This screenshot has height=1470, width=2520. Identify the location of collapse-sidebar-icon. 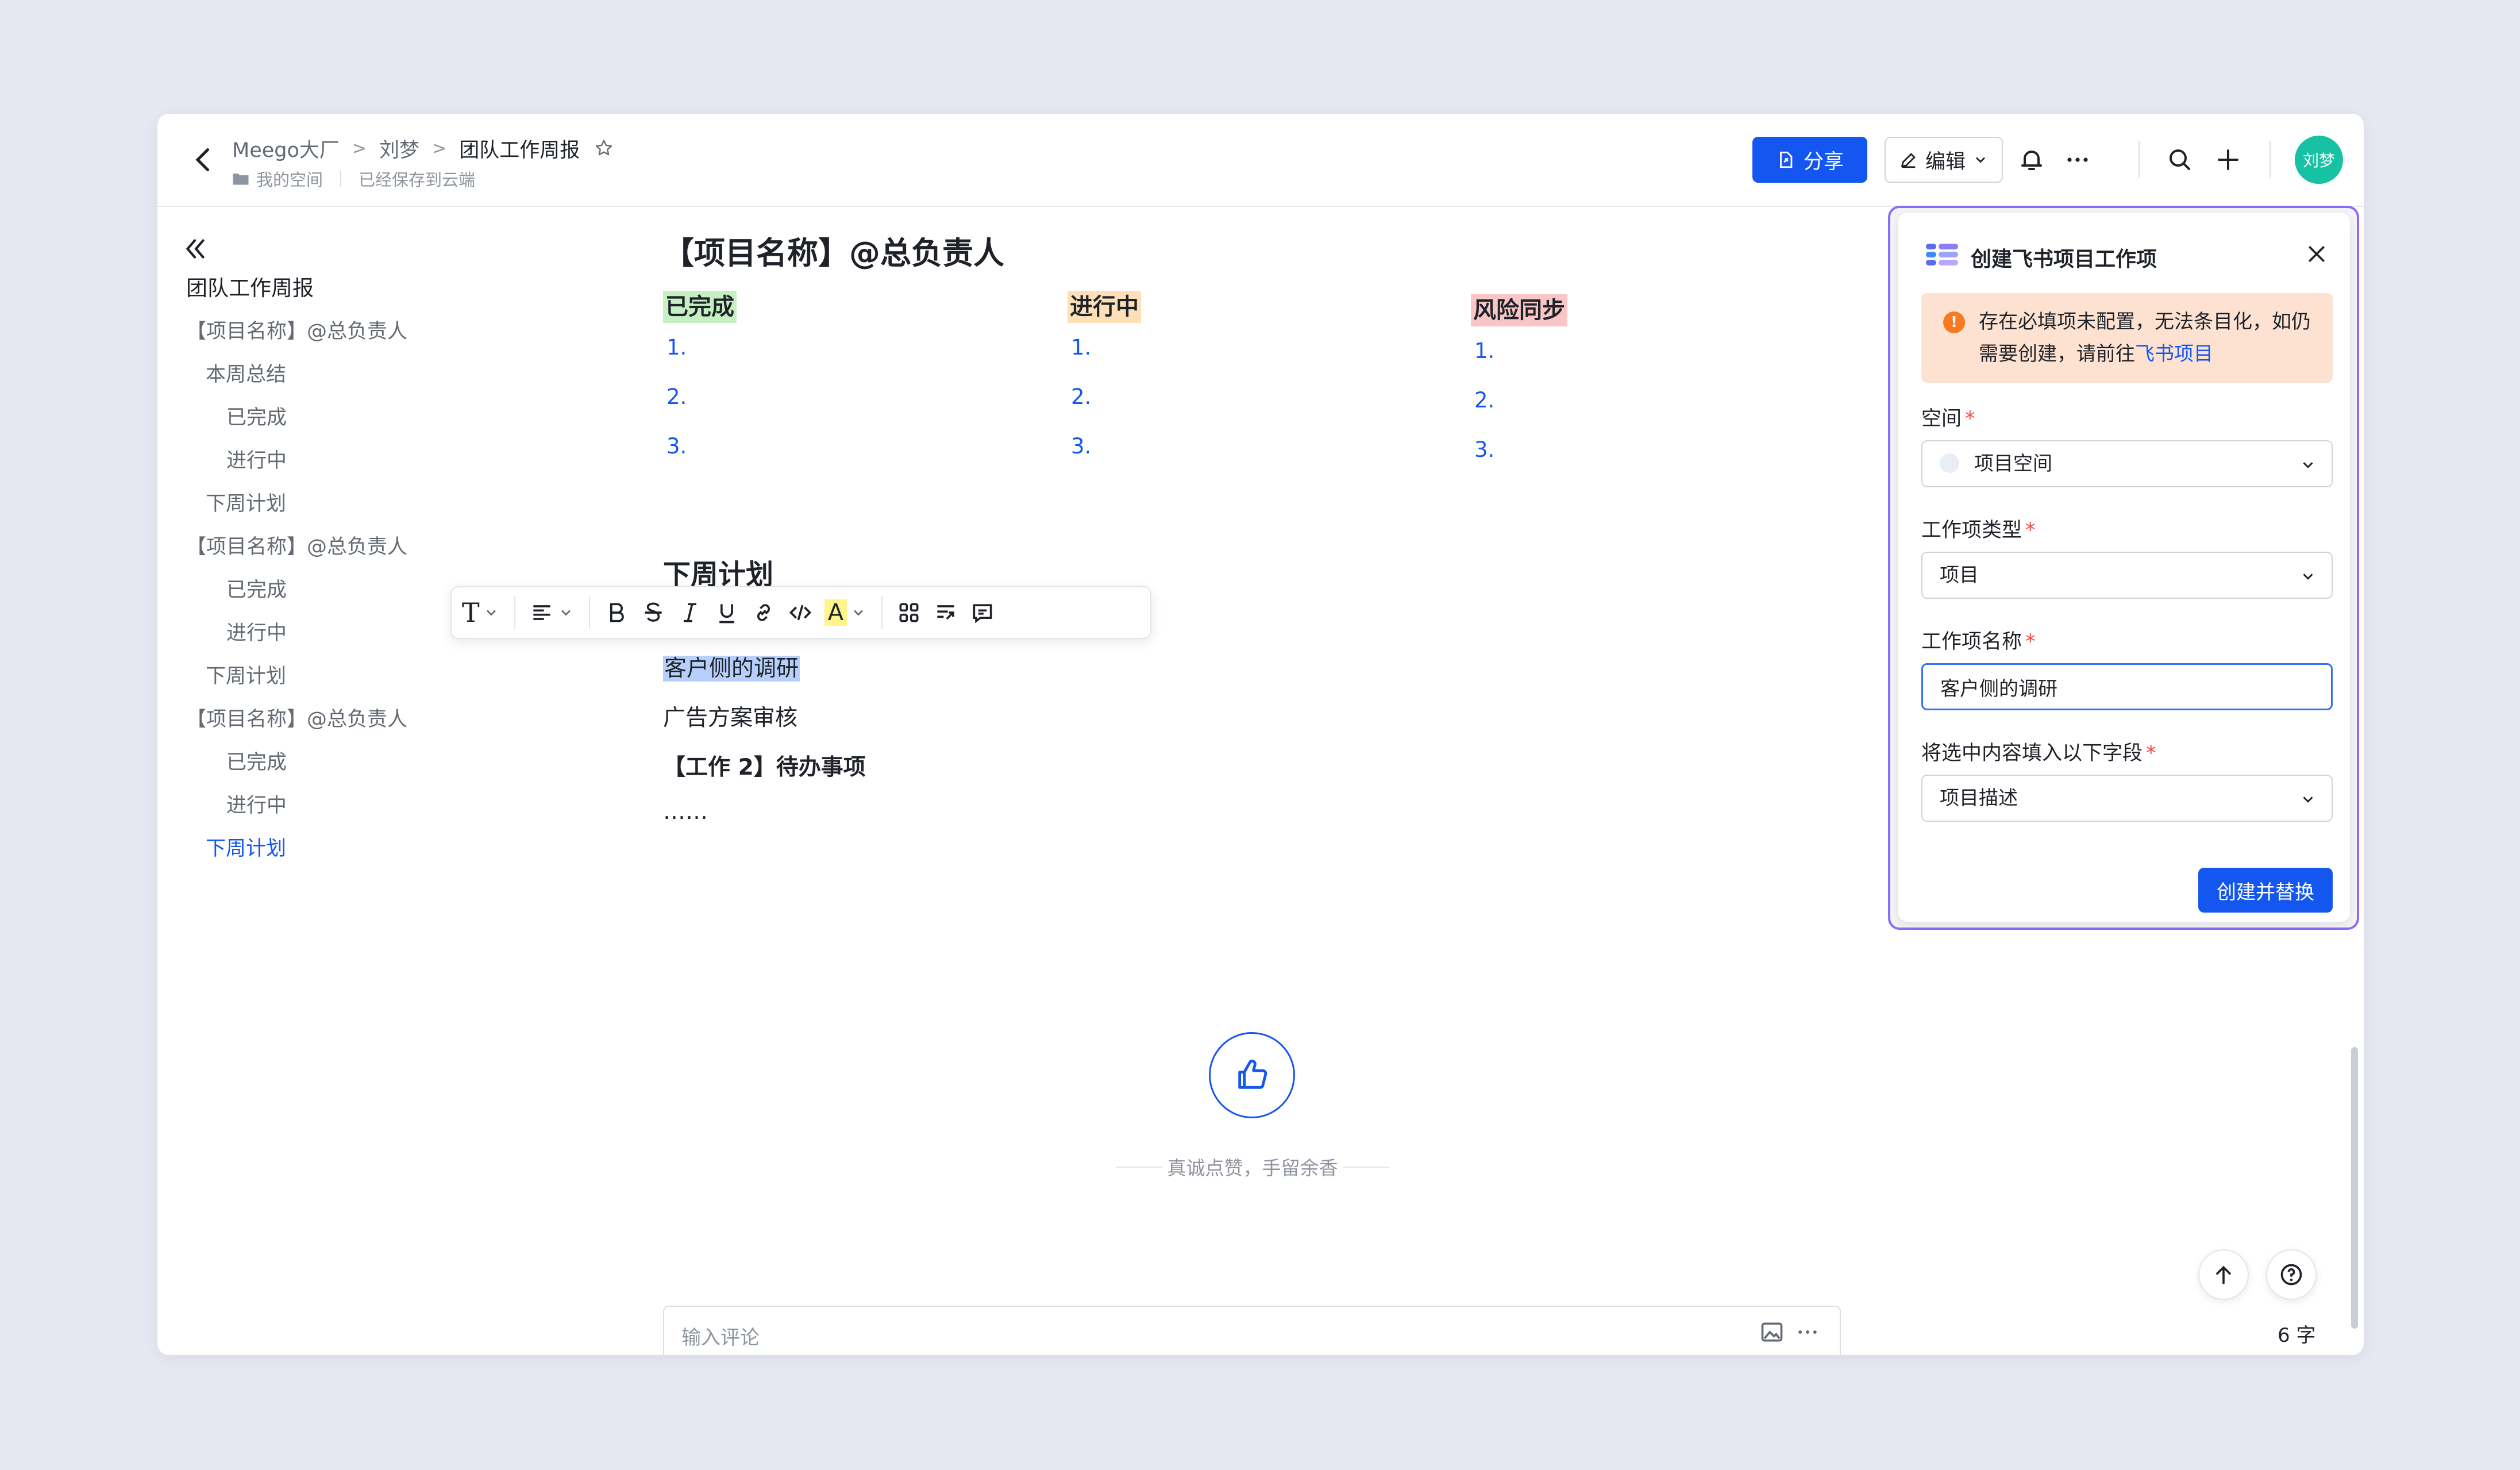
(195, 248).